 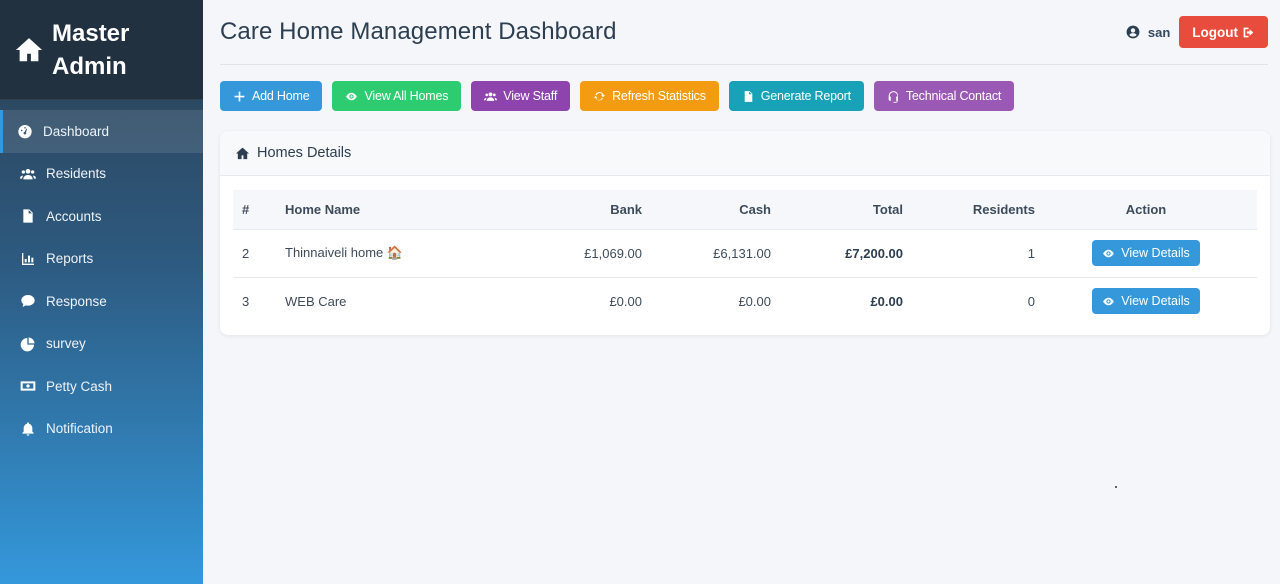 I want to click on cell-residents: 1, so click(x=1031, y=253).